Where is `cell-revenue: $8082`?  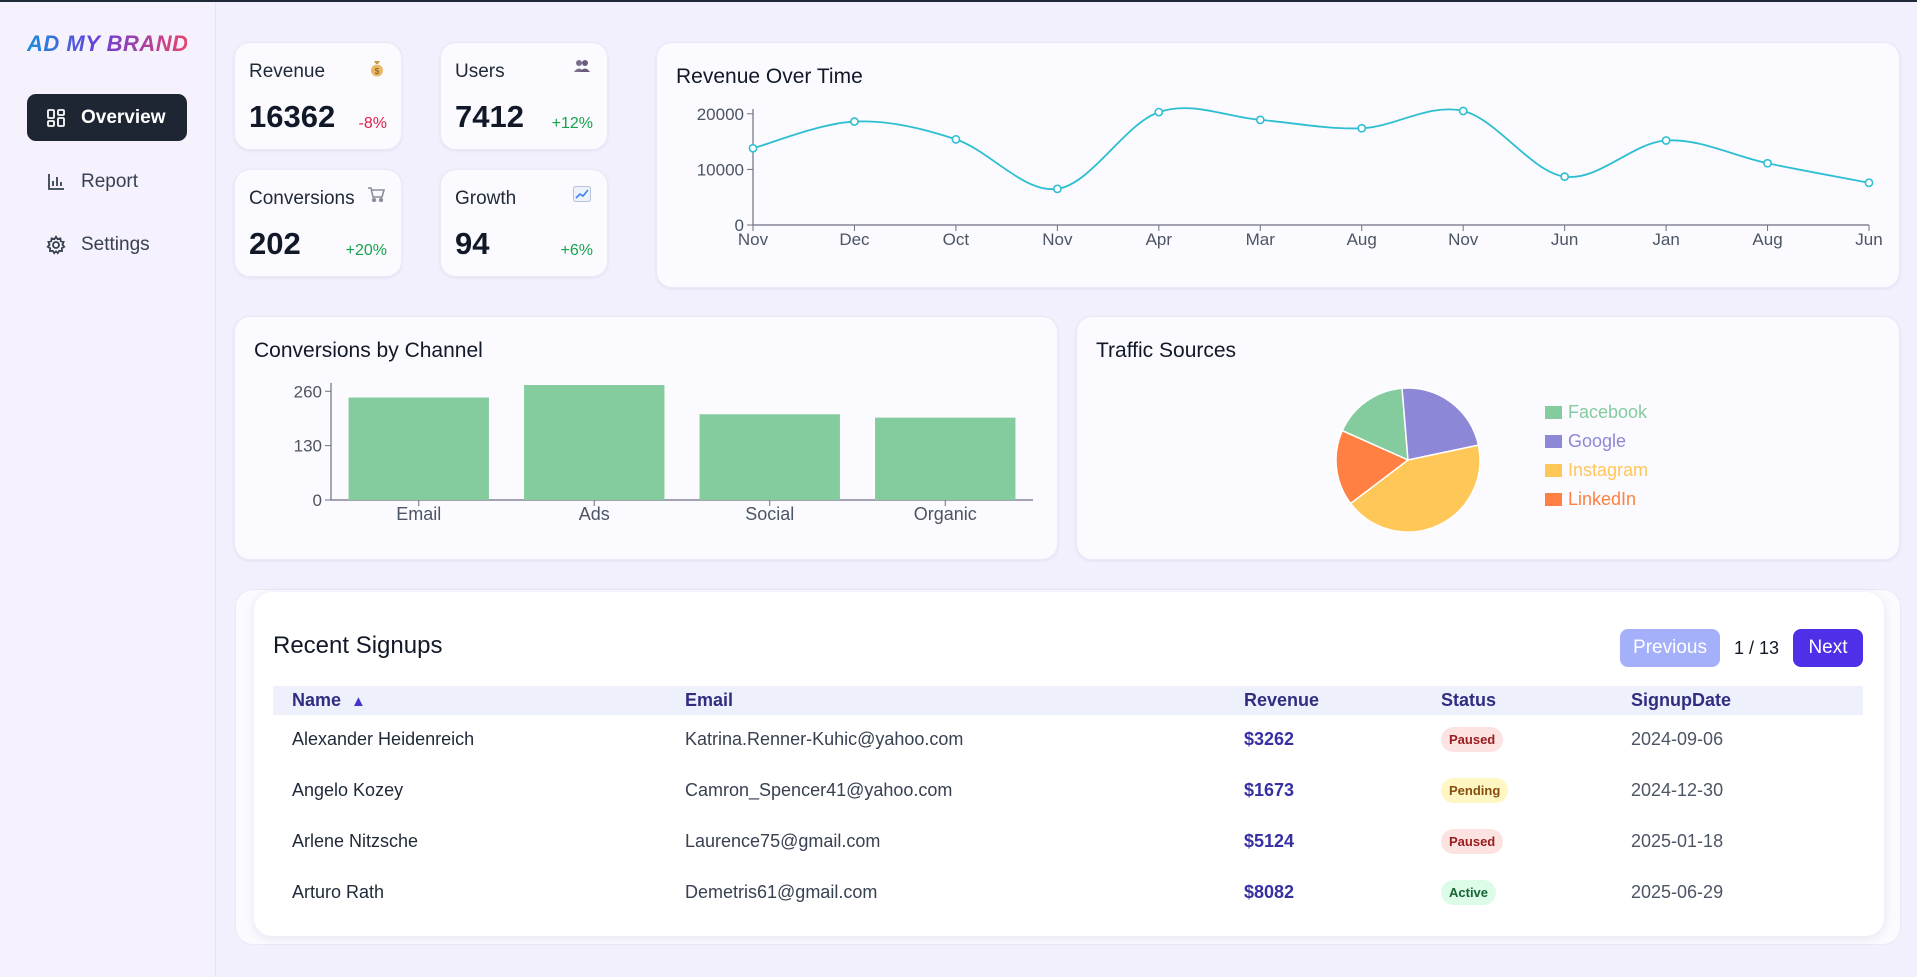
cell-revenue: $8082 is located at coordinates (1269, 892).